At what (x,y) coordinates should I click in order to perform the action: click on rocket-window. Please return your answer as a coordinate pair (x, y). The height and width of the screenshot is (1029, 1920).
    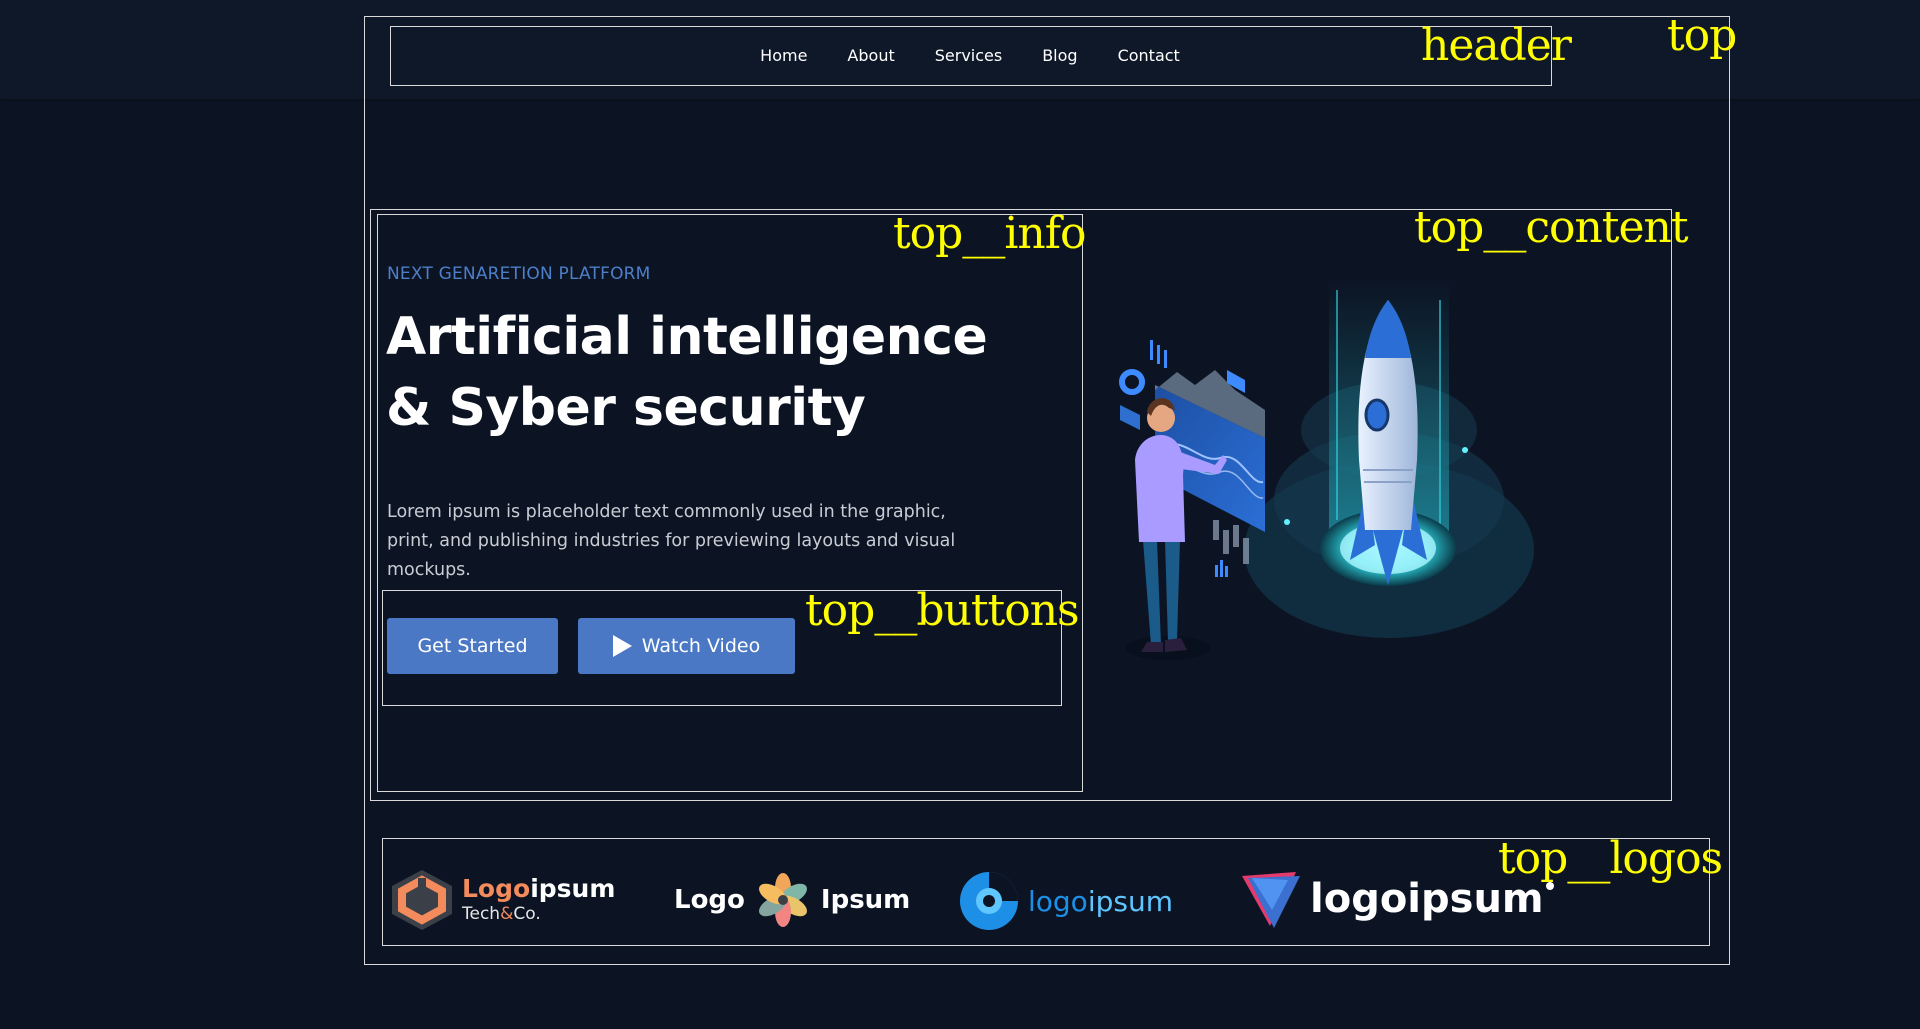
    Looking at the image, I should click on (1377, 415).